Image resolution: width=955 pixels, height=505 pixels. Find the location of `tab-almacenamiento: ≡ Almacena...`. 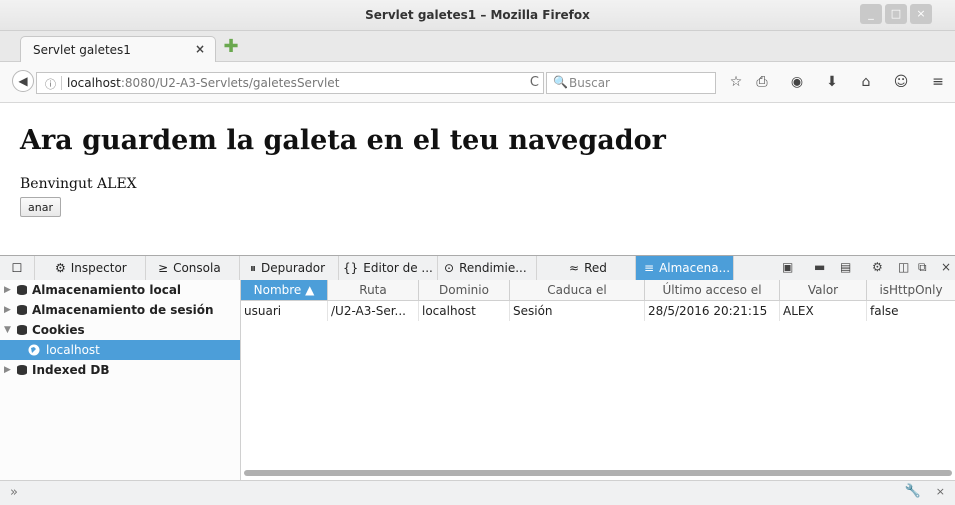

tab-almacenamiento: ≡ Almacena... is located at coordinates (685, 268).